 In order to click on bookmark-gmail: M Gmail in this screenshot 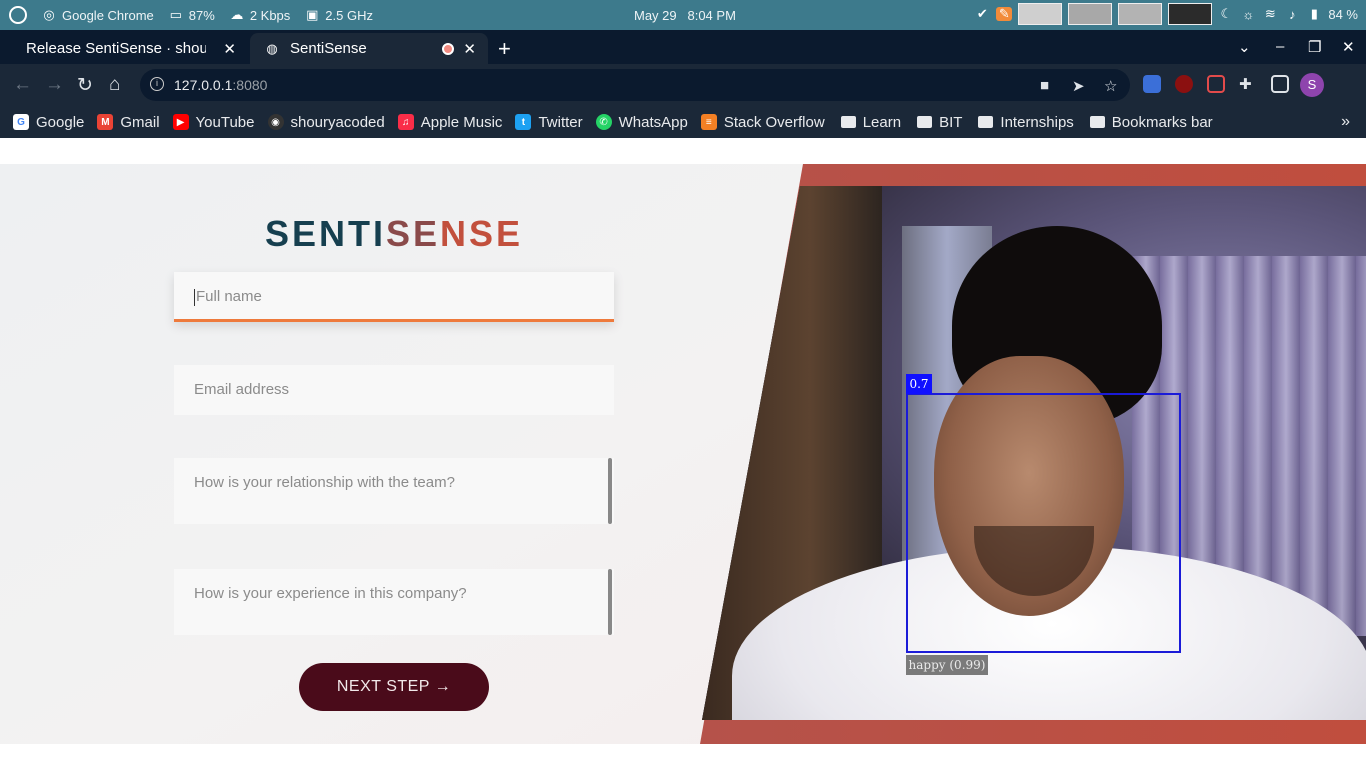, I will do `click(128, 122)`.